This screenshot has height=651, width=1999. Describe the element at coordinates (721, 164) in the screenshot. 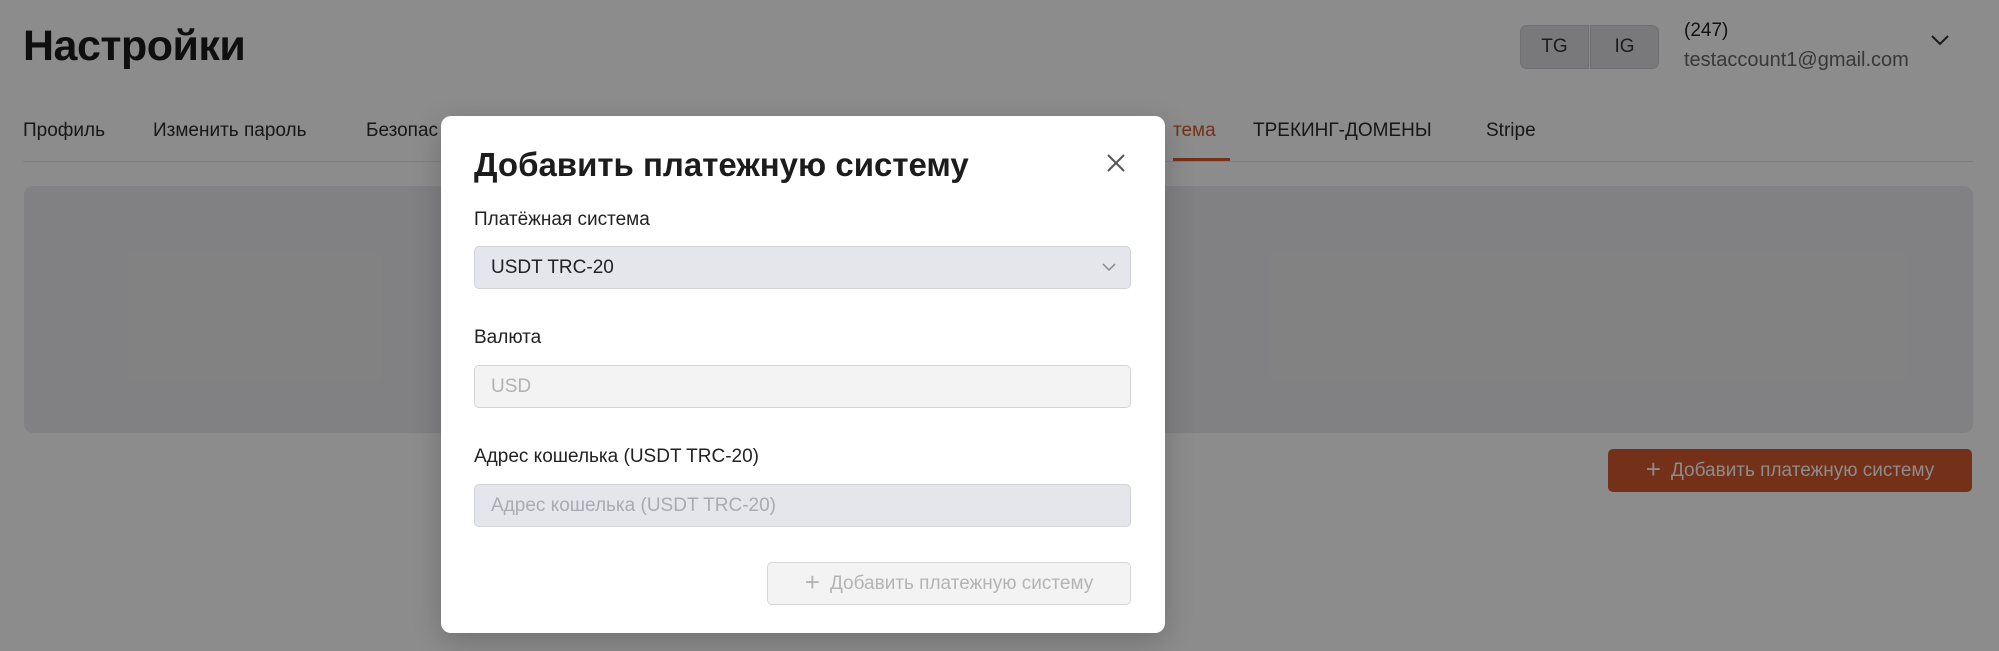

I see `modal-title: Добавить платежную систему` at that location.